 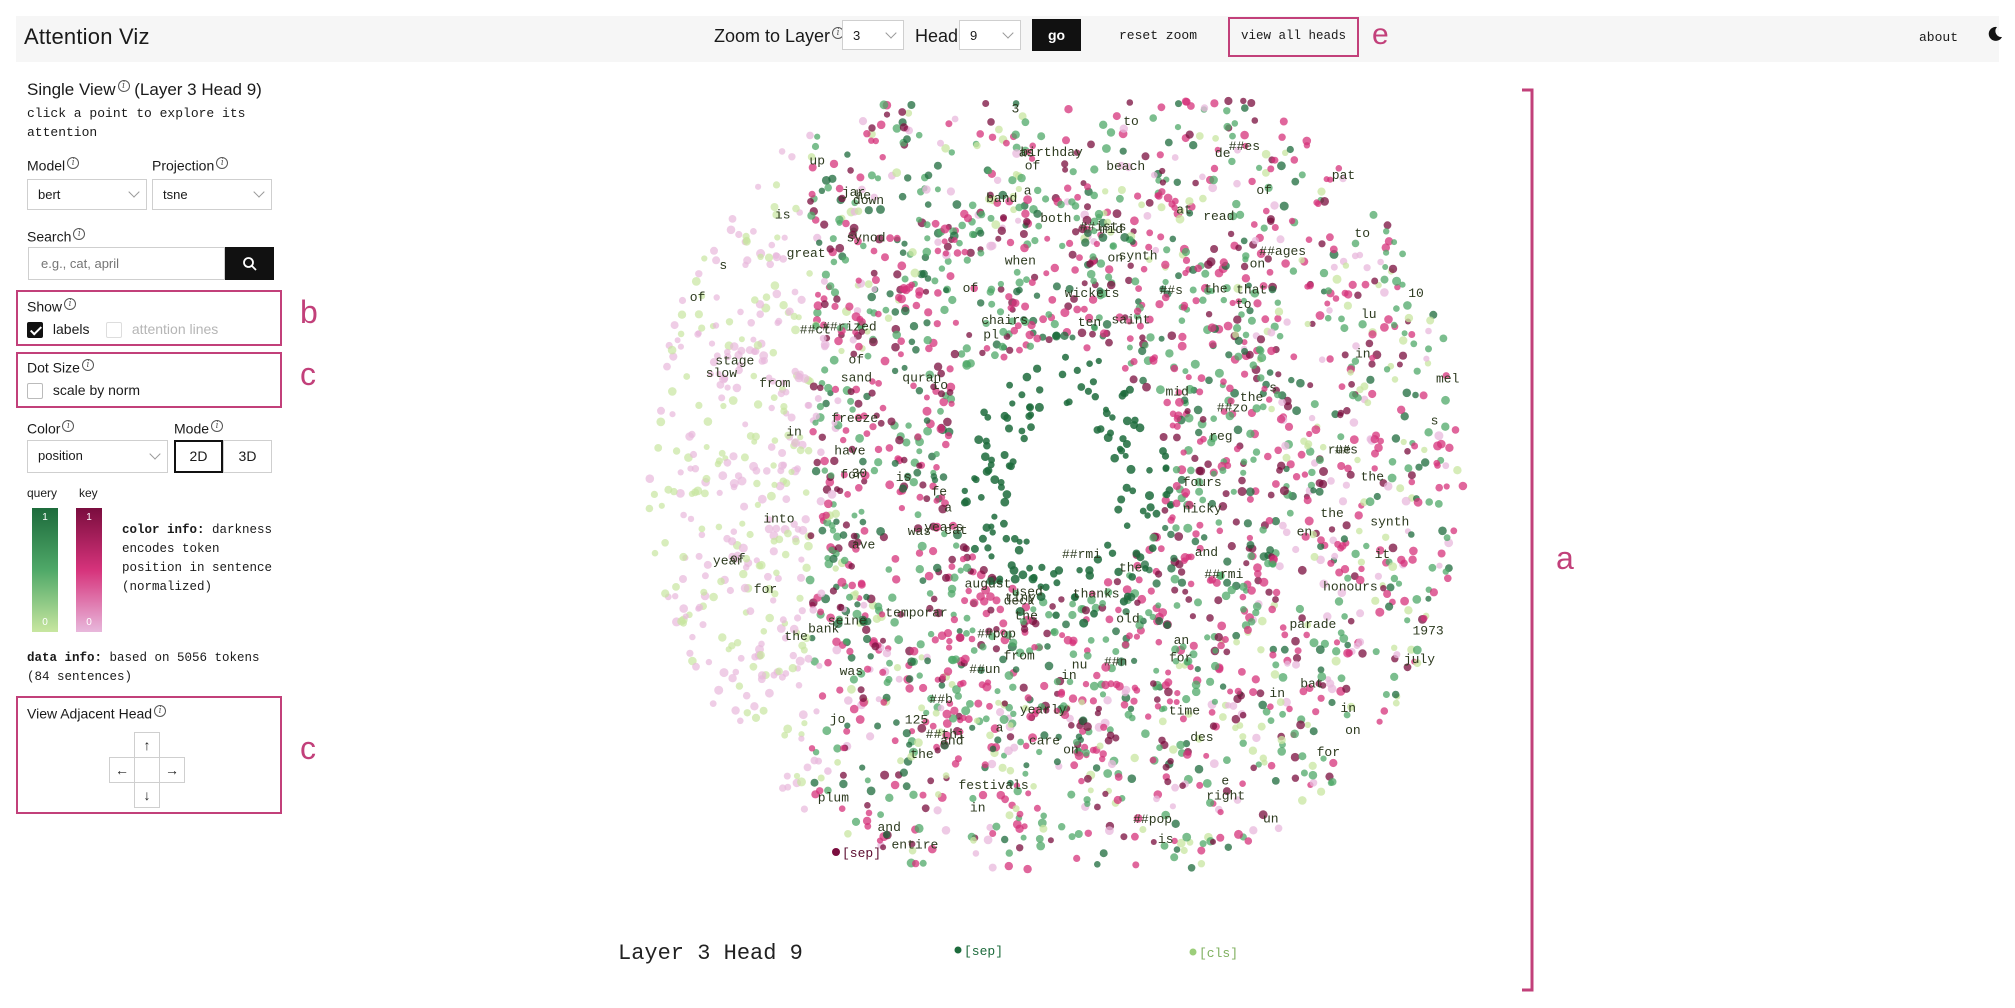 I want to click on info-icon: i, so click(x=68, y=426).